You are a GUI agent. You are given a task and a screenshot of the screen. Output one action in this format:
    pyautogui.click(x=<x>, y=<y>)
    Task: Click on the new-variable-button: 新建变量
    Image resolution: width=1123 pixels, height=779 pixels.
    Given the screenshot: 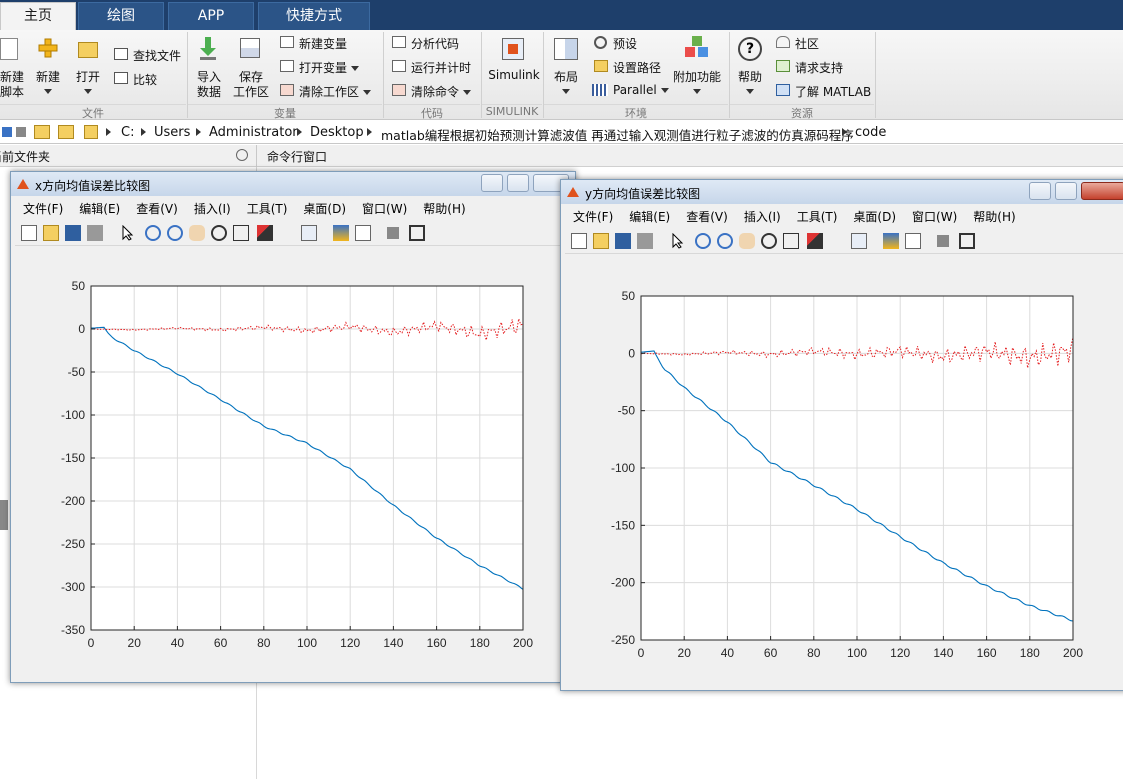 What is the action you would take?
    pyautogui.click(x=323, y=43)
    